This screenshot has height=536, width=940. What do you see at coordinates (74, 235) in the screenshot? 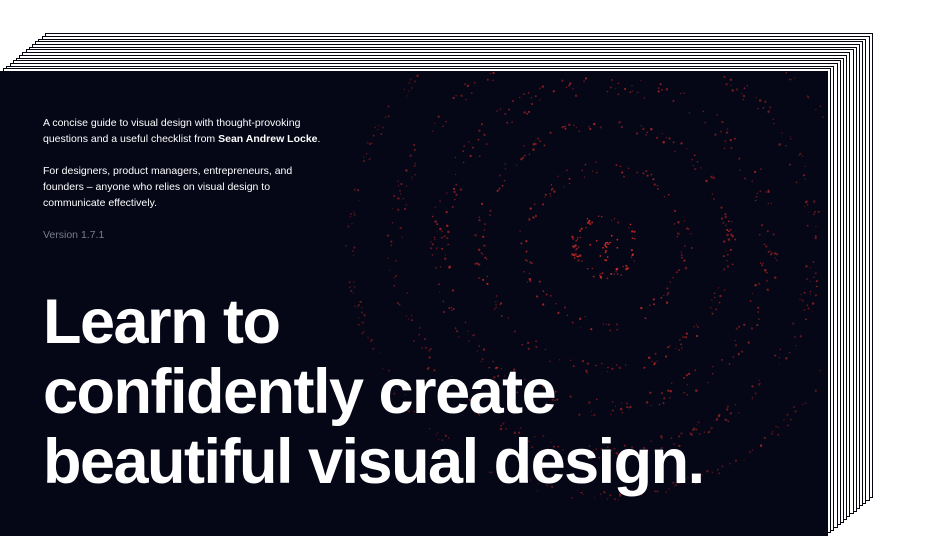
I see `version-label: Version 1.7.1` at bounding box center [74, 235].